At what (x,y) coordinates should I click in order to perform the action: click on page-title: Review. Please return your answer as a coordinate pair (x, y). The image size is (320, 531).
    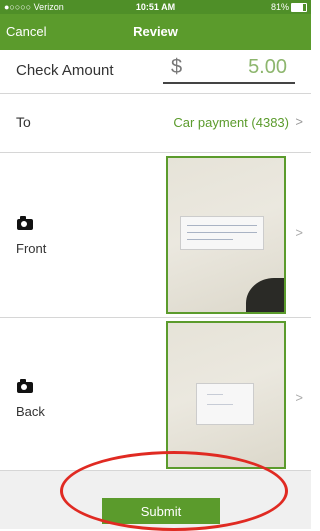
    Looking at the image, I should click on (155, 31).